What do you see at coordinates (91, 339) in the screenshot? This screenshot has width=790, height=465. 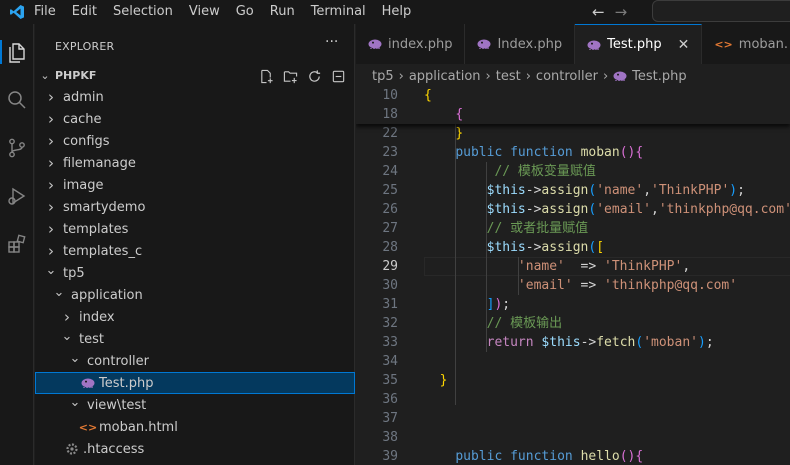 I see `tree-item-label: test` at bounding box center [91, 339].